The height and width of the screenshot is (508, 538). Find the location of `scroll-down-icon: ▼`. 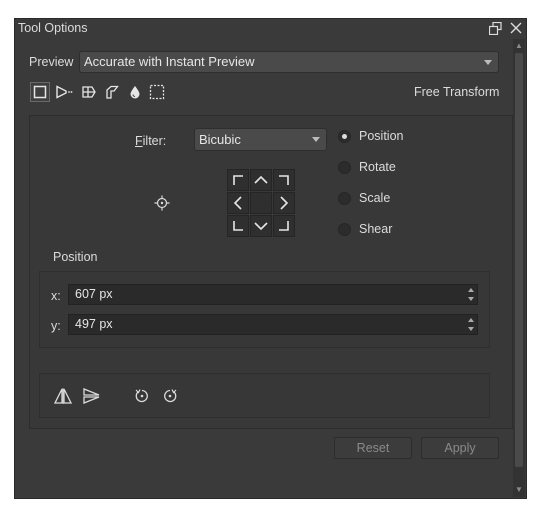

scroll-down-icon: ▼ is located at coordinates (519, 489).